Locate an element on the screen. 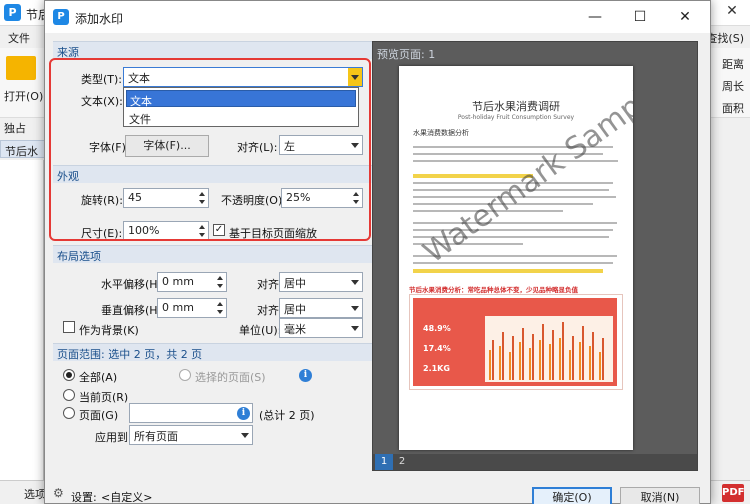 The height and width of the screenshot is (504, 750). v-align-value: 居中 is located at coordinates (295, 309).